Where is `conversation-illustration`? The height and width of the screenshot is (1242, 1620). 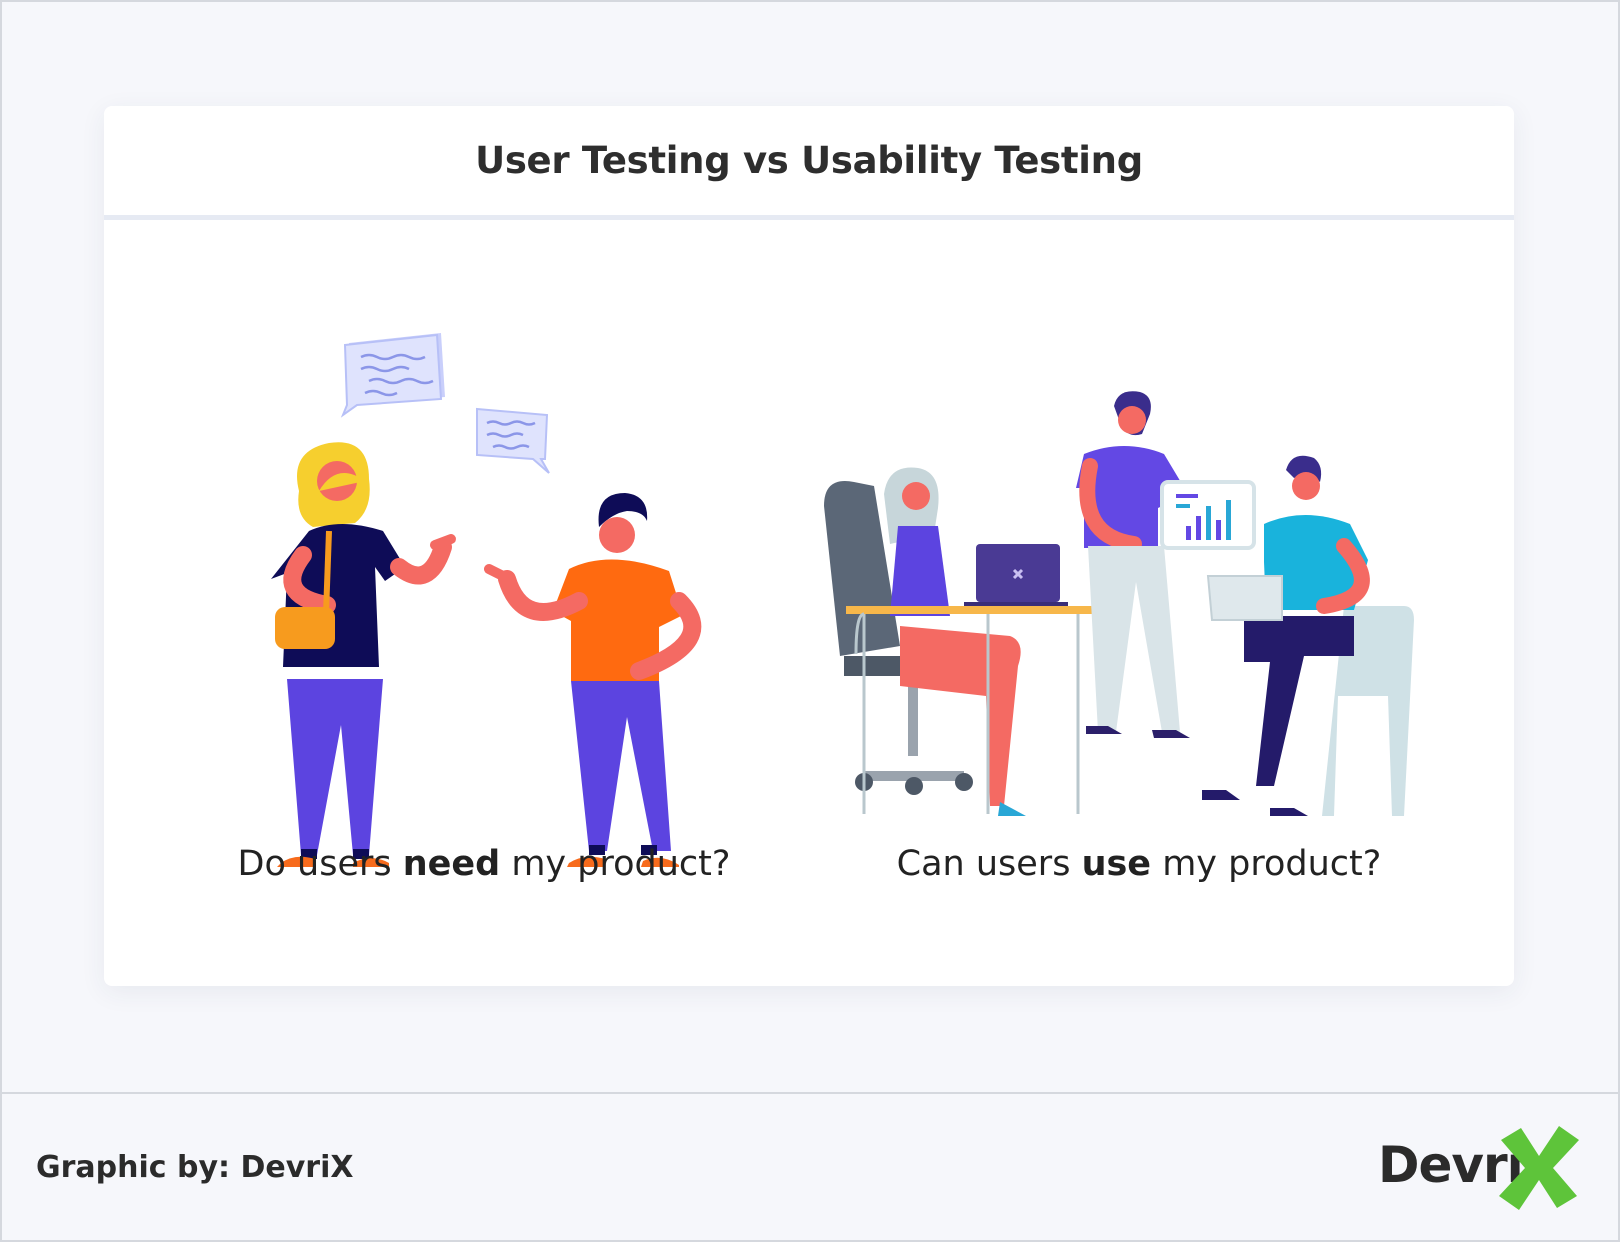 conversation-illustration is located at coordinates (486, 600).